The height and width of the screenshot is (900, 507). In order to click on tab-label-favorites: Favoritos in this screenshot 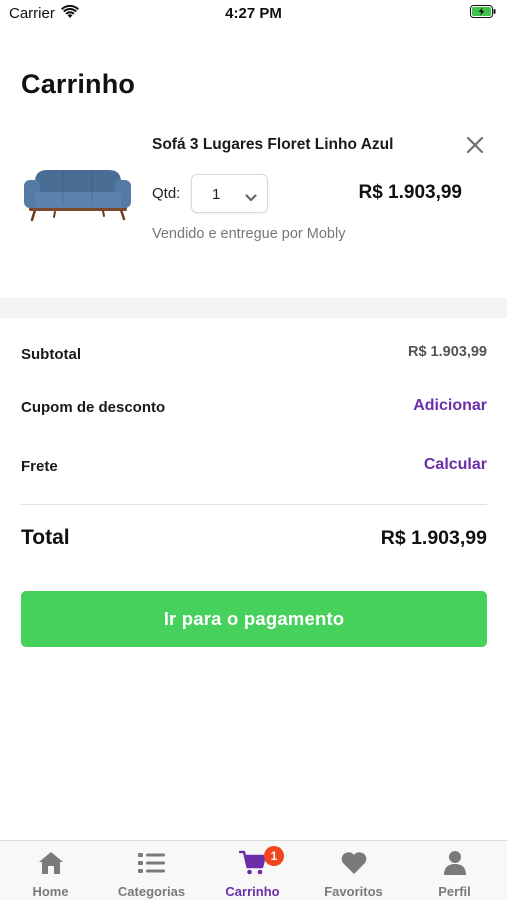, I will do `click(353, 891)`.